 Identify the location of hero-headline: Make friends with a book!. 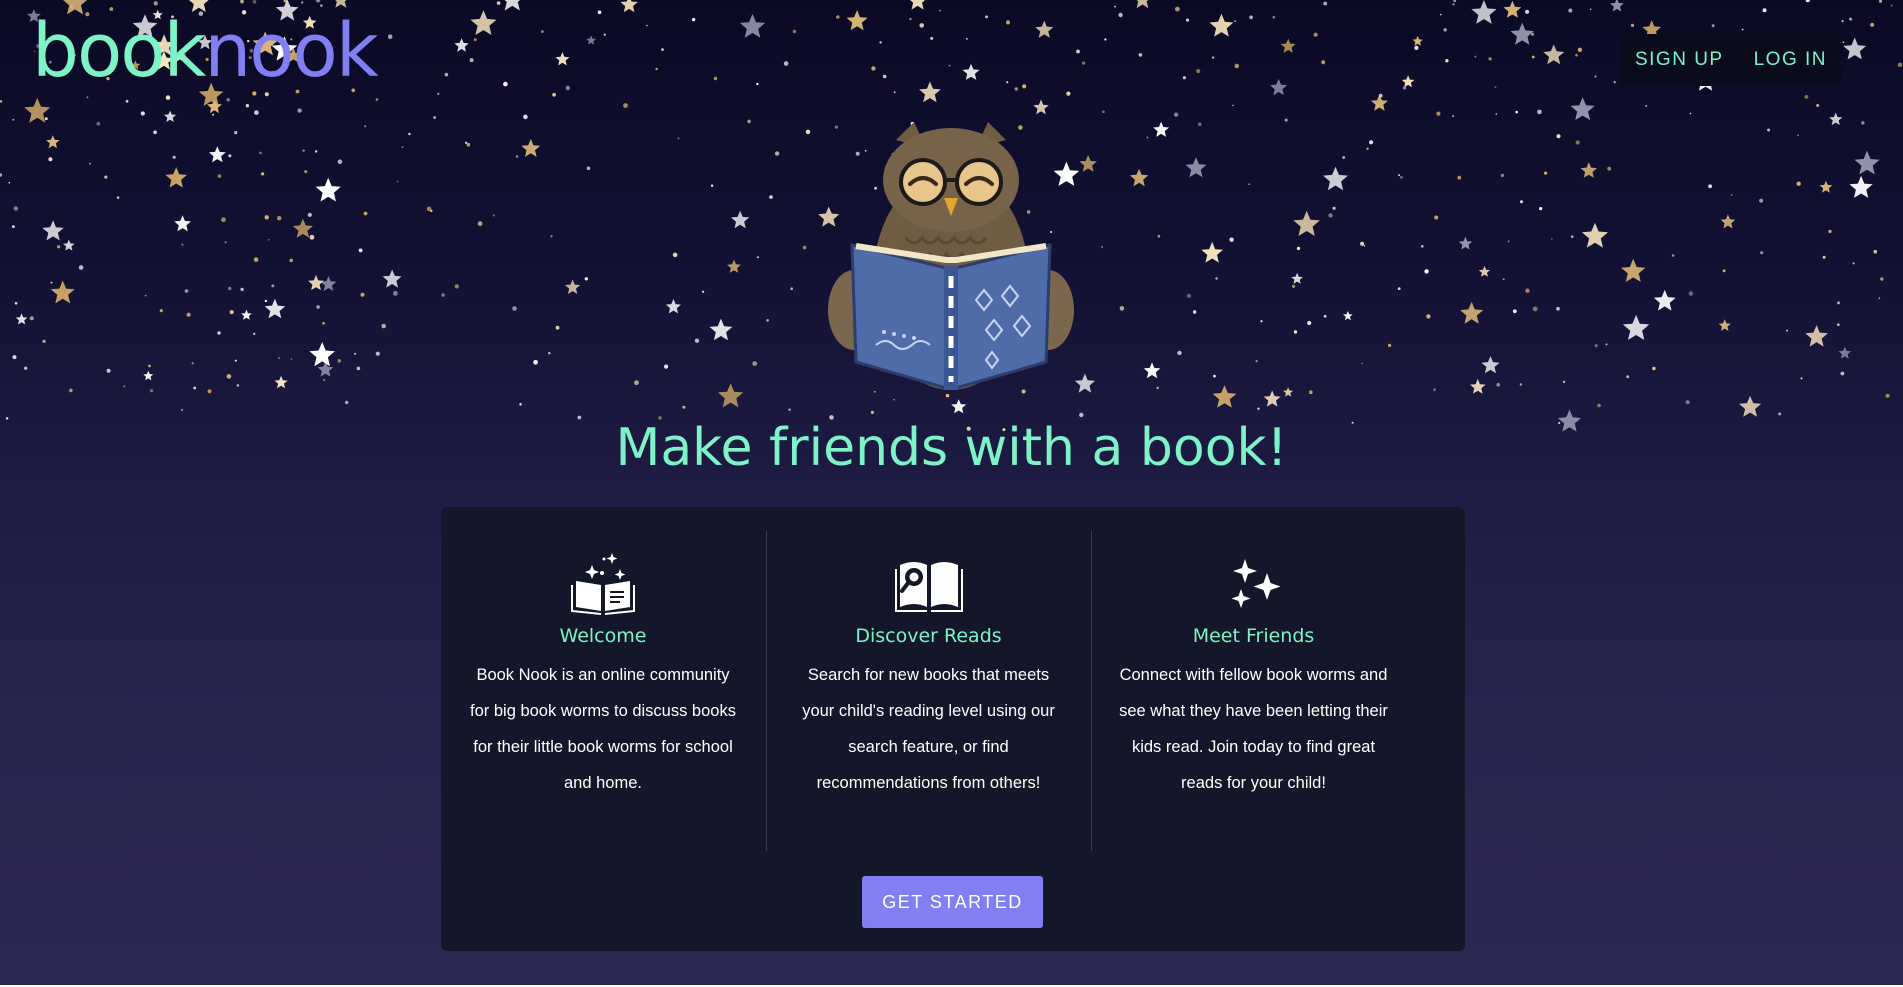
(951, 448).